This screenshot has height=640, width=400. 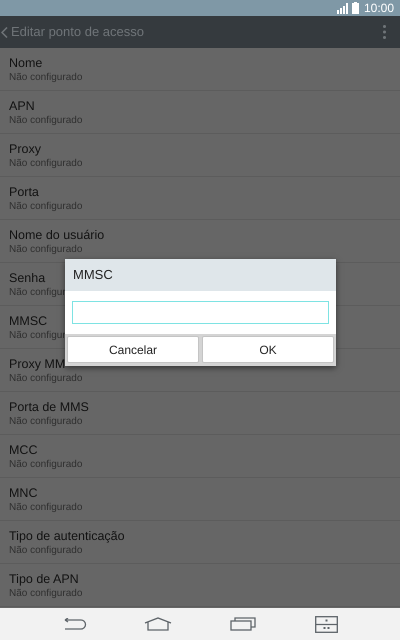 I want to click on setting-title: Tipo de APN, so click(x=44, y=578).